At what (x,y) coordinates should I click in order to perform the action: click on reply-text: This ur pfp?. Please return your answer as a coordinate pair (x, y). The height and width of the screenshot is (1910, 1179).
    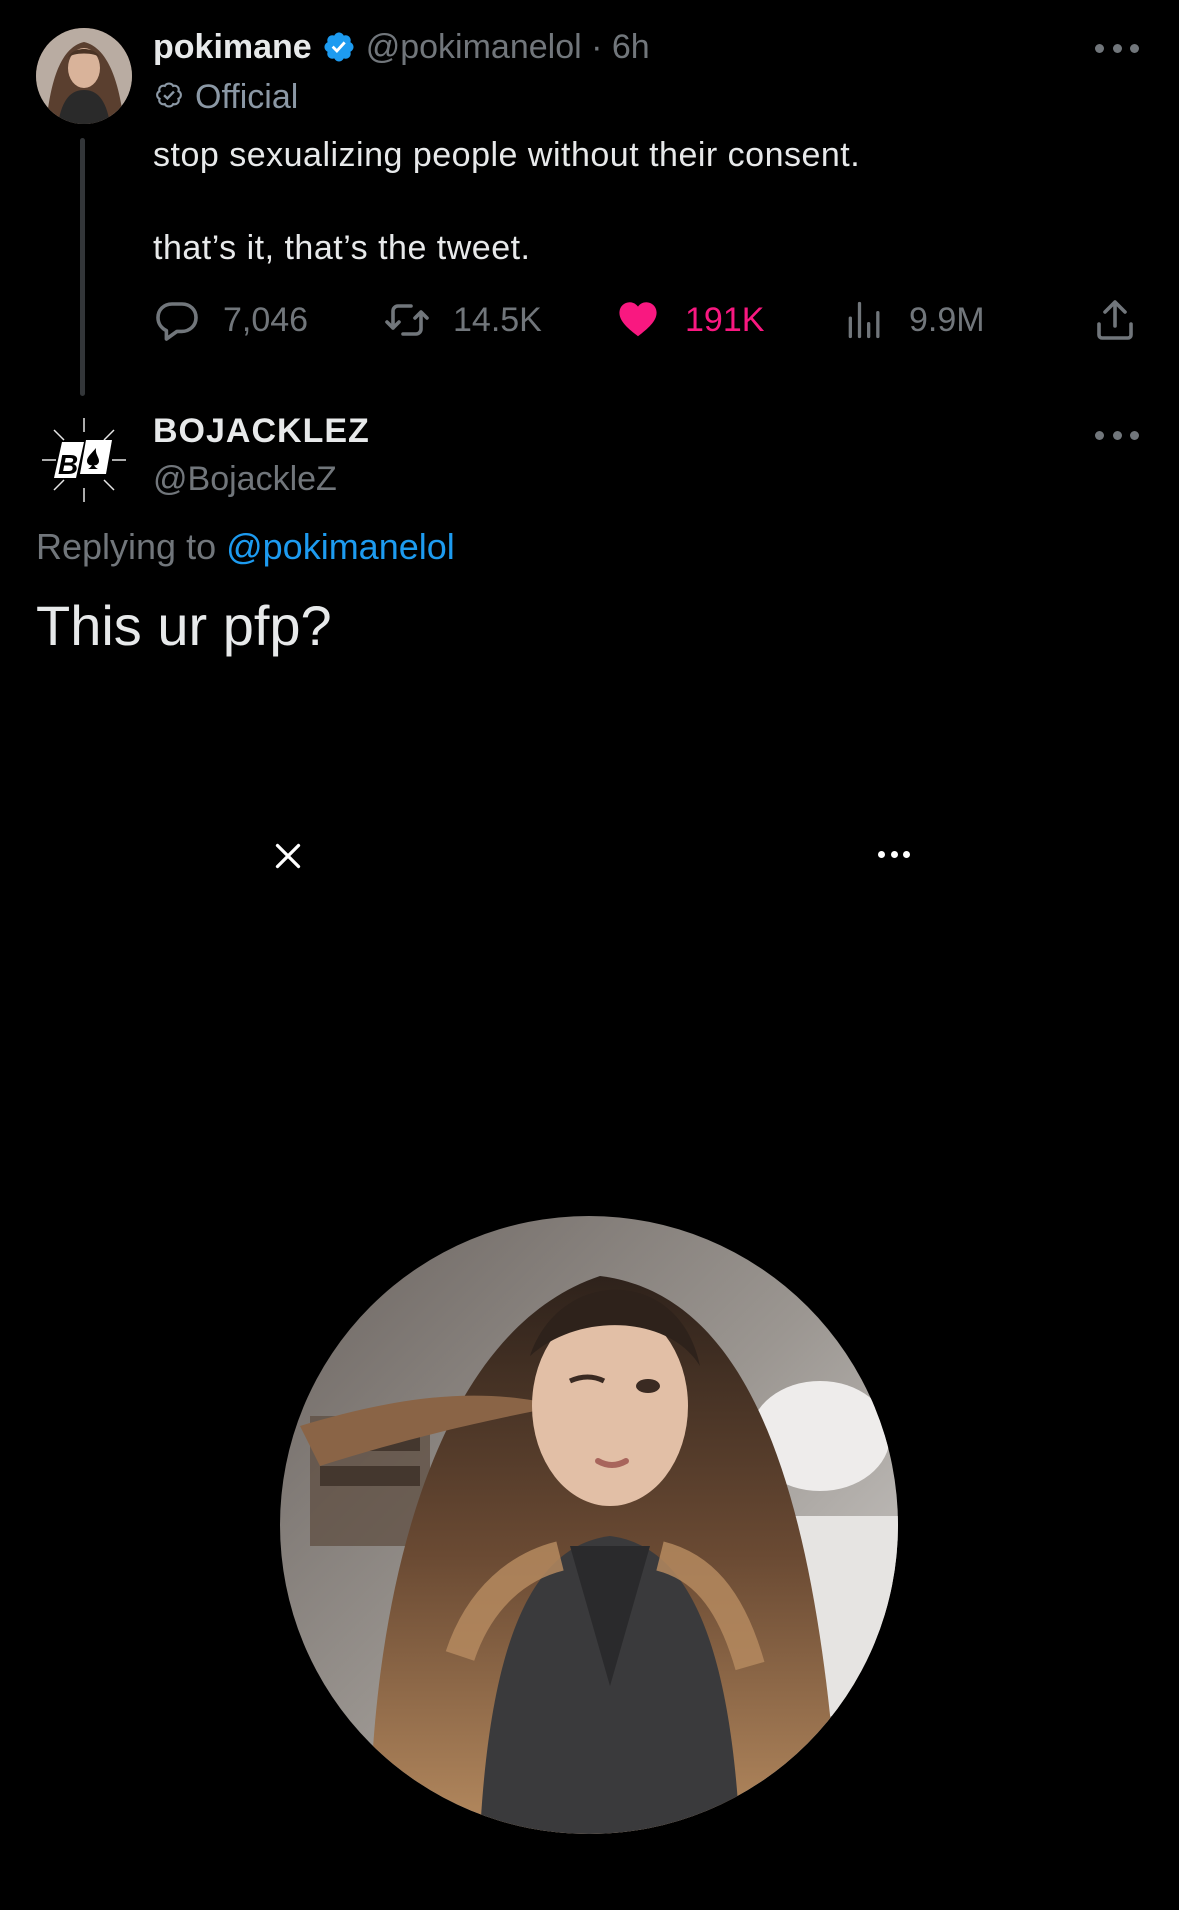
    Looking at the image, I should click on (184, 625).